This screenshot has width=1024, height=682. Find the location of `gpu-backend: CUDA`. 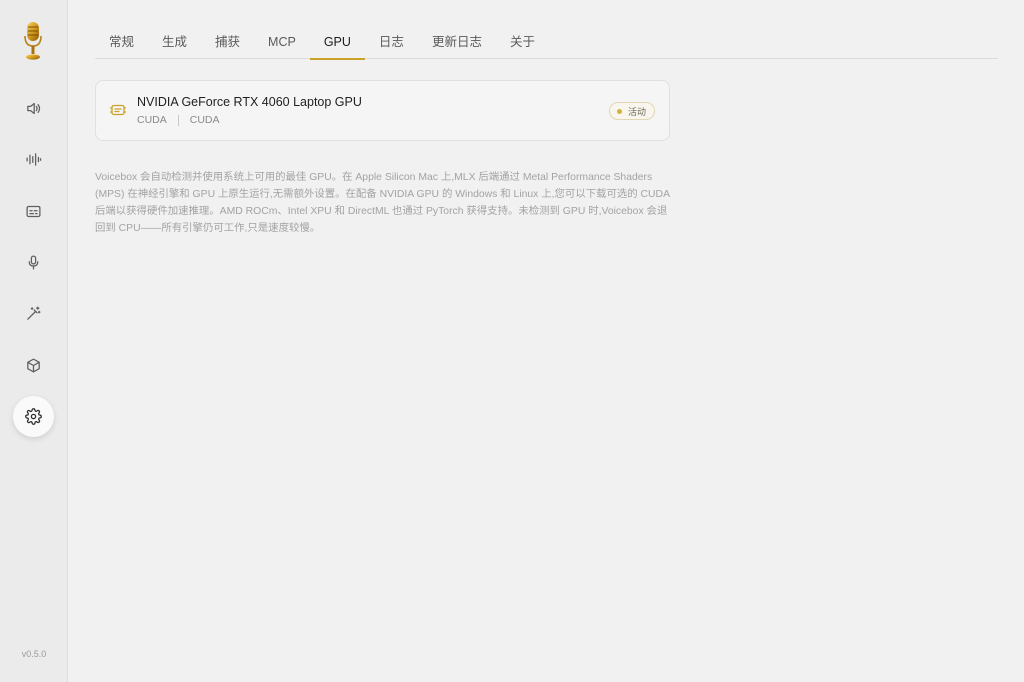

gpu-backend: CUDA is located at coordinates (152, 120).